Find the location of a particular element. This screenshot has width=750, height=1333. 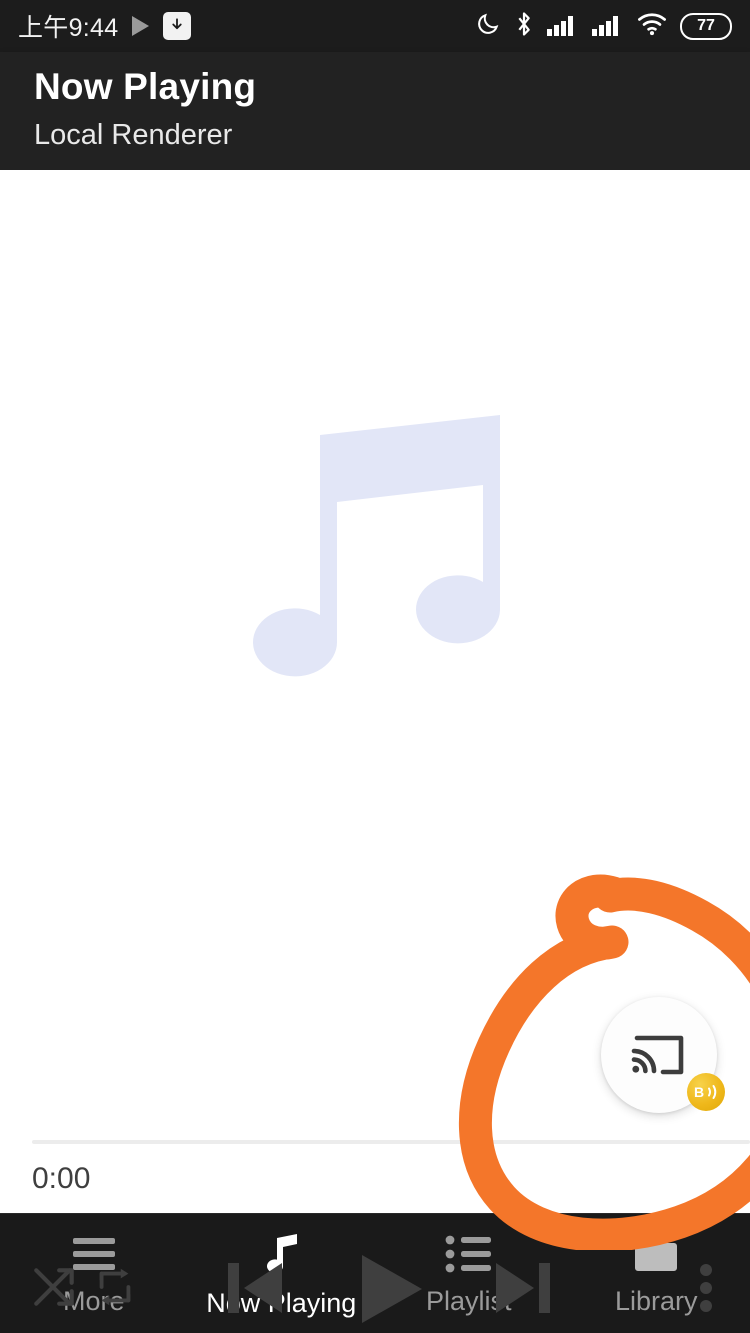

cast-button: B is located at coordinates (663, 1055).